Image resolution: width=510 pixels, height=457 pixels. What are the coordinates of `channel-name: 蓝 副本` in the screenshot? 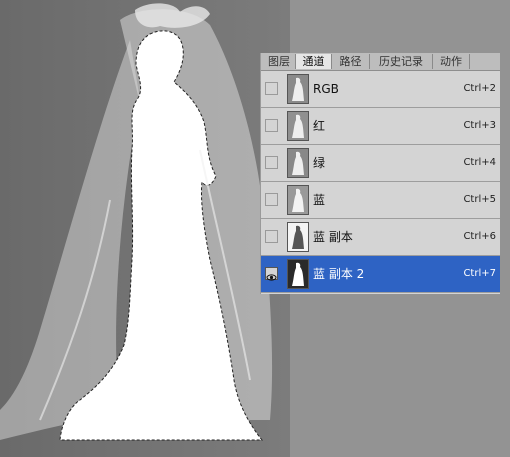 It's located at (333, 237).